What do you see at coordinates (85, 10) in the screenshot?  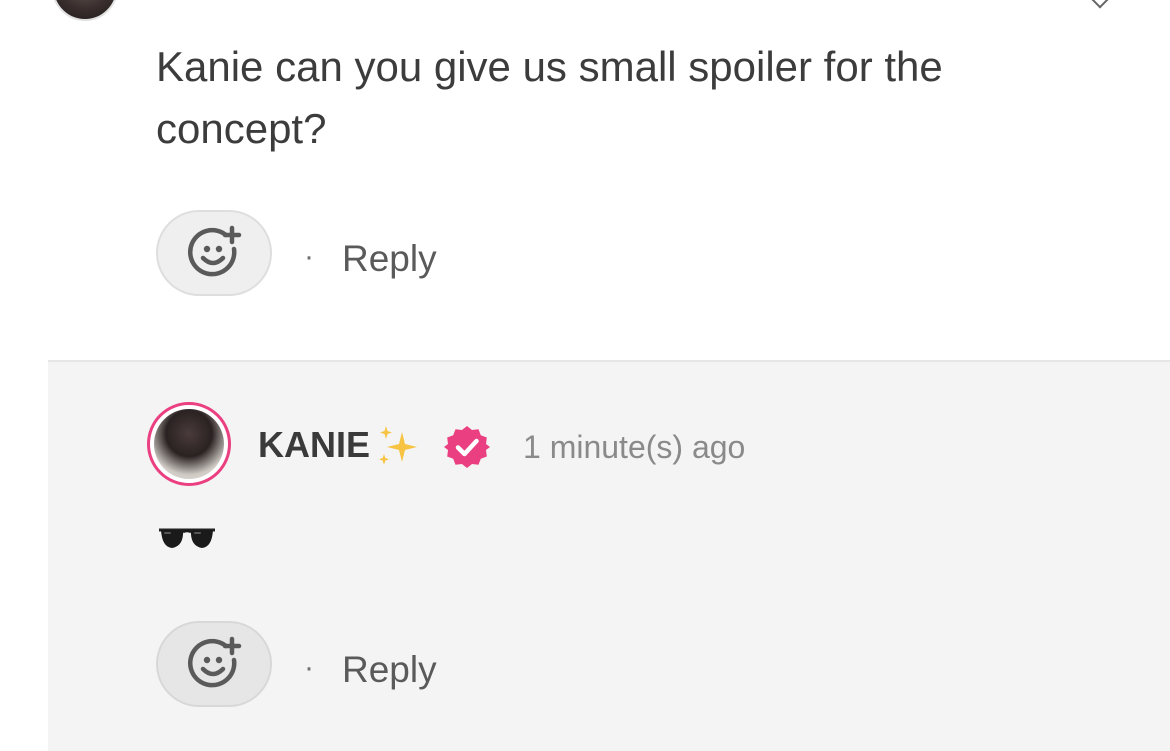 I see `commenter-avatar` at bounding box center [85, 10].